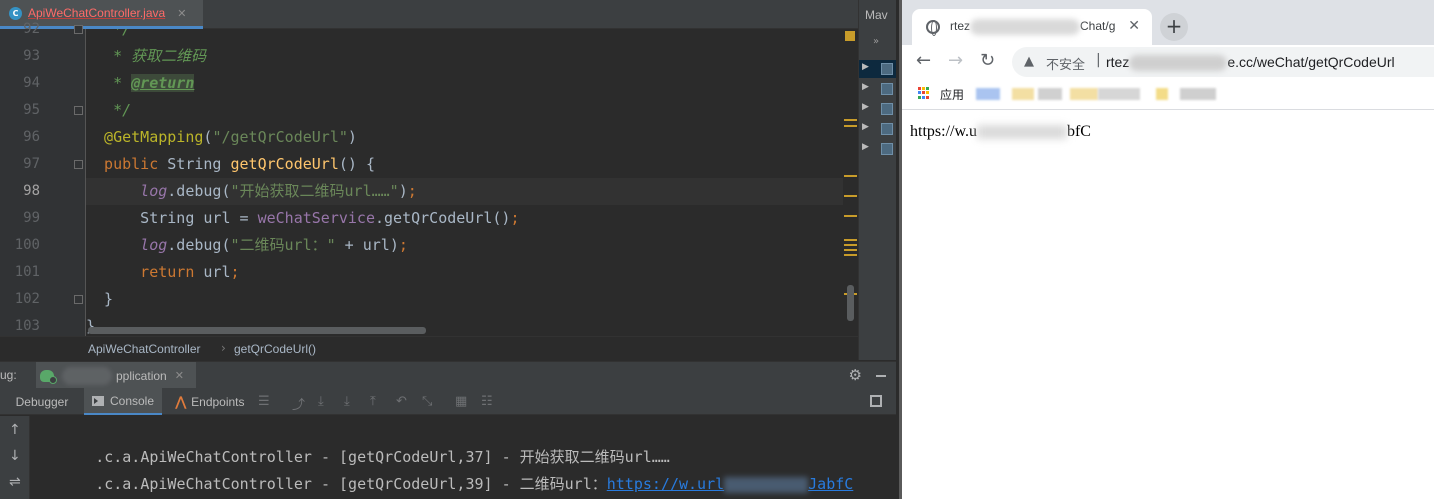  Describe the element at coordinates (298, 403) in the screenshot. I see `show-execution-point-icon: ⤴` at that location.